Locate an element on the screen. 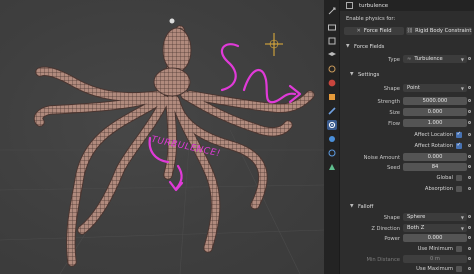  size-field: 0.000 is located at coordinates (435, 112).